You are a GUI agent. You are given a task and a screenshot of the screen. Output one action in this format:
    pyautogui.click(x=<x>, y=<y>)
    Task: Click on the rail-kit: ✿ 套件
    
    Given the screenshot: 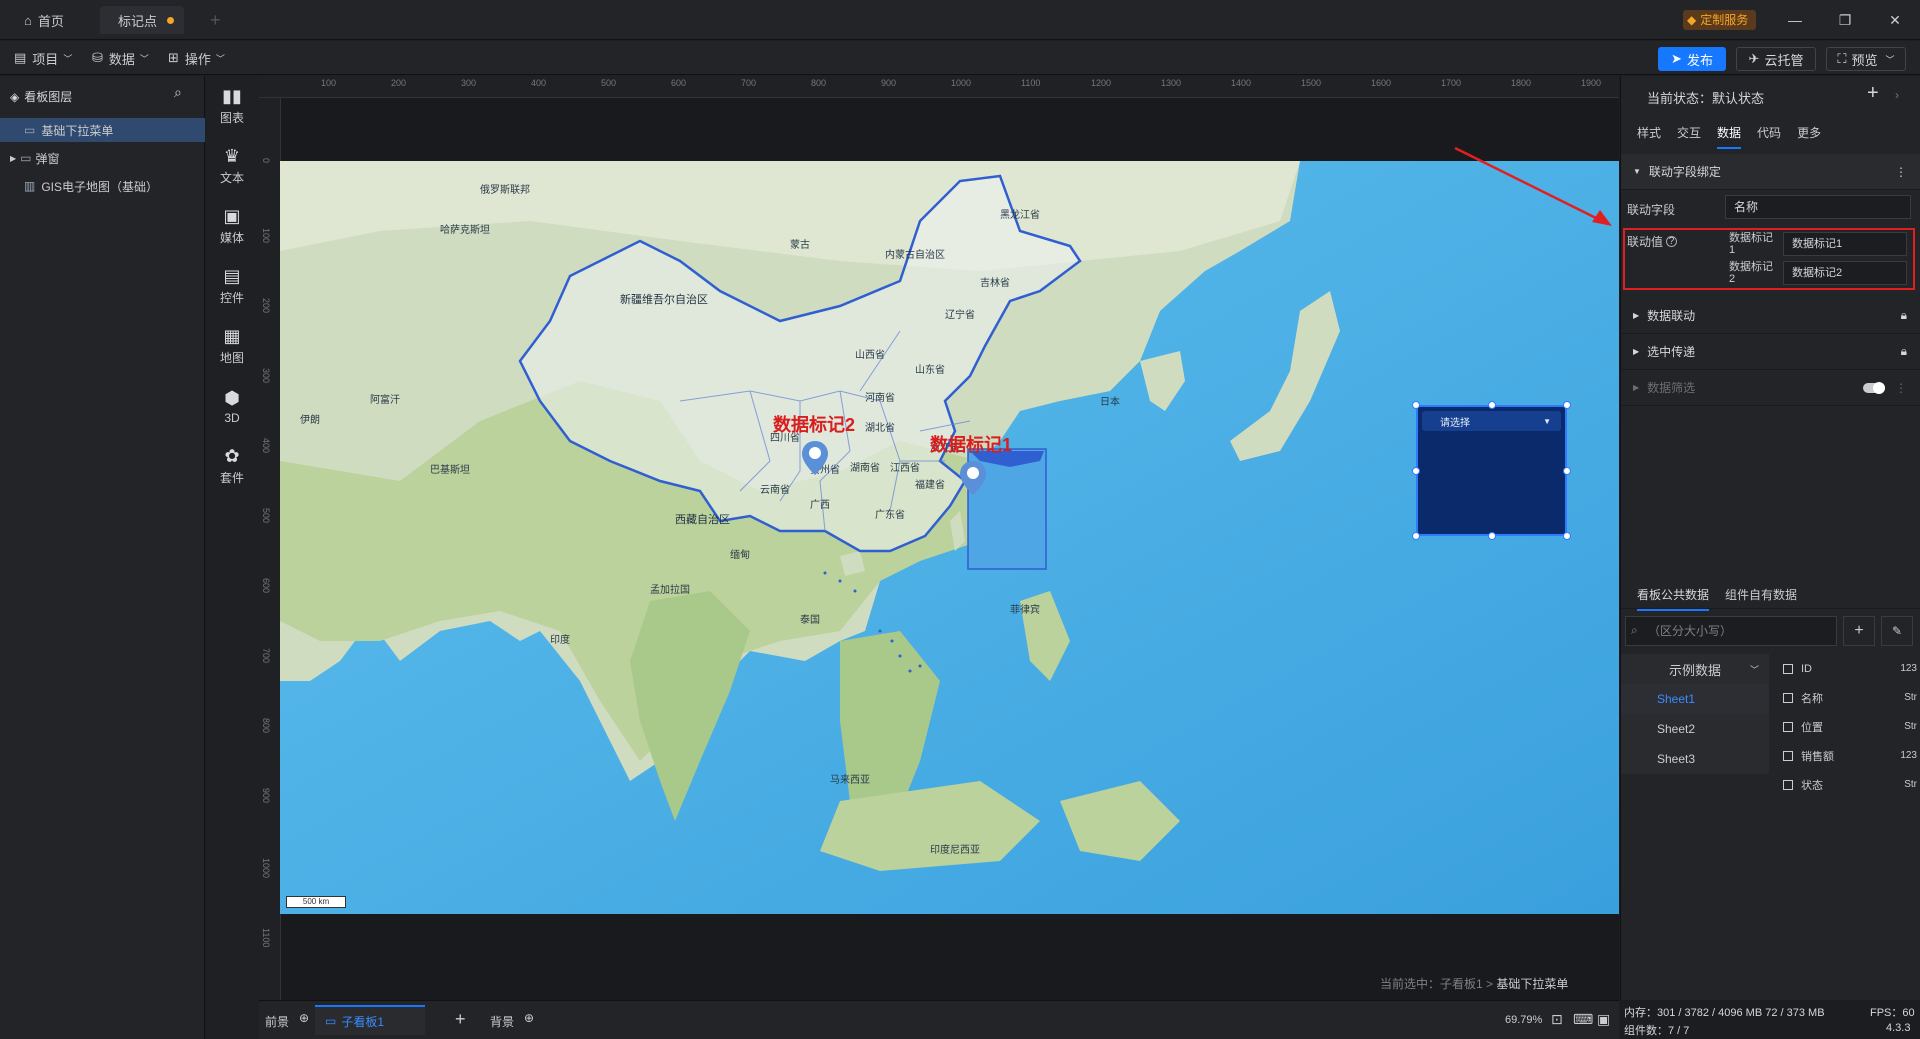 What is the action you would take?
    pyautogui.click(x=232, y=466)
    